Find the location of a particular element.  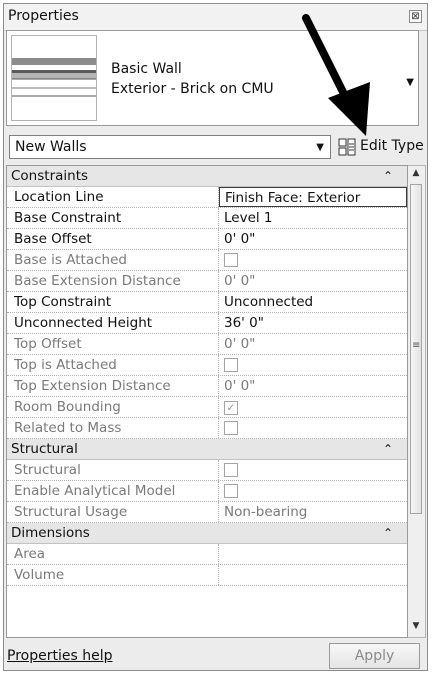

row-related-to-mass: Related to Mass is located at coordinates (207, 428).